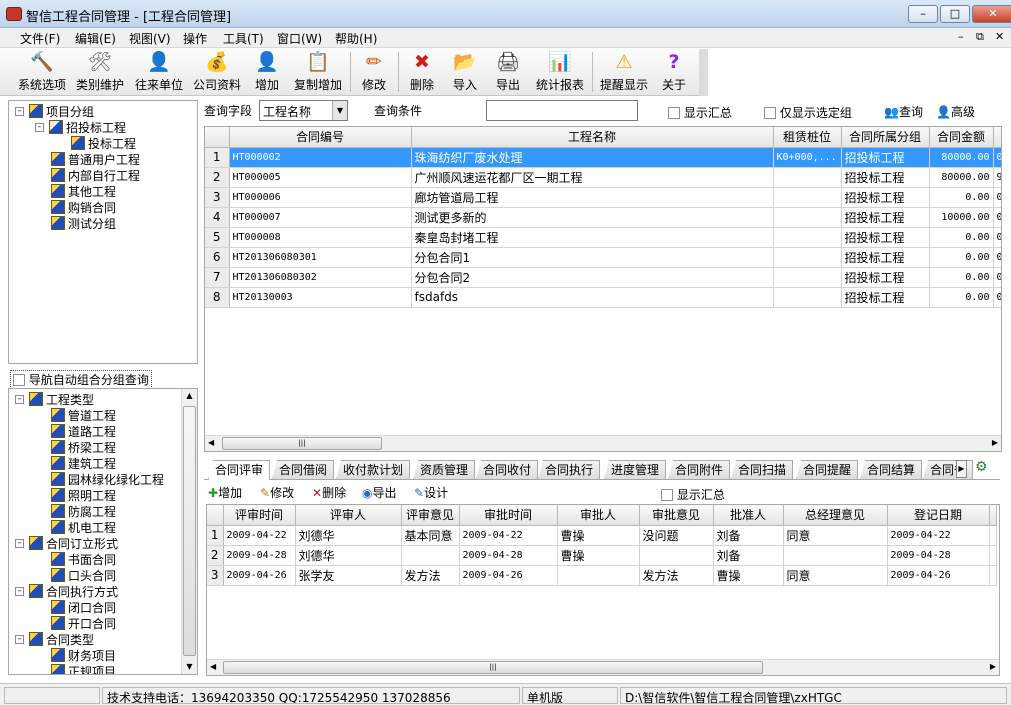 This screenshot has height=705, width=1011. What do you see at coordinates (431, 492) in the screenshot?
I see `review-design-button: ✎设计` at bounding box center [431, 492].